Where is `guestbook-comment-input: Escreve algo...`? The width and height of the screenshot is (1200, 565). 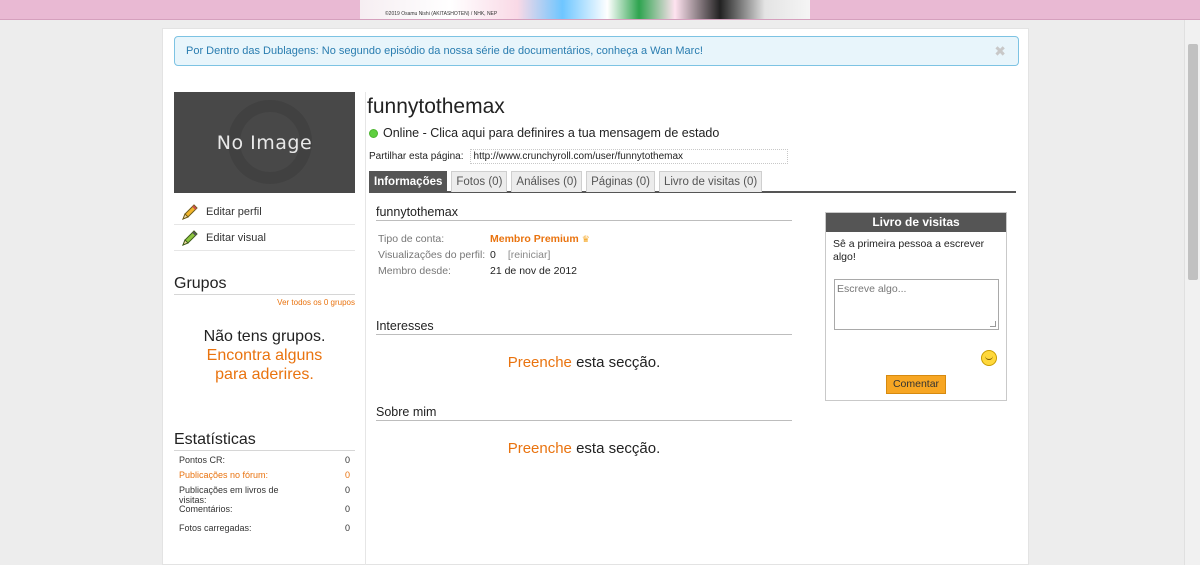 guestbook-comment-input: Escreve algo... is located at coordinates (916, 304).